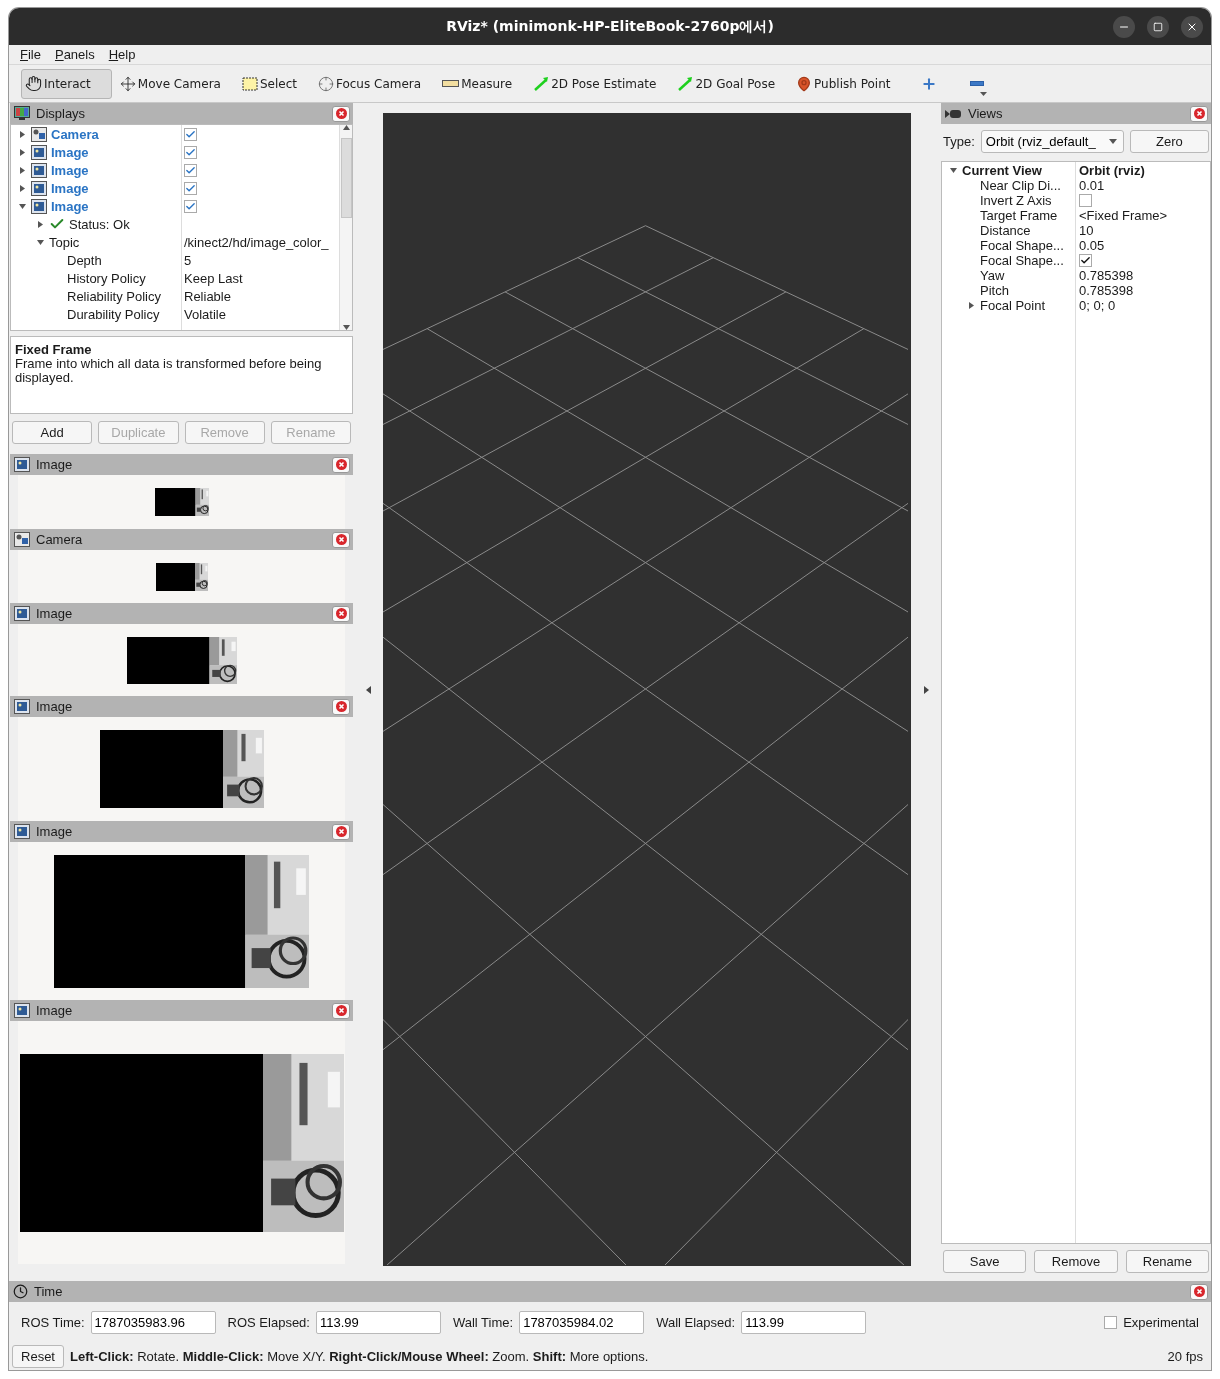 The height and width of the screenshot is (1379, 1220). I want to click on menu-item: Panels, so click(74, 54).